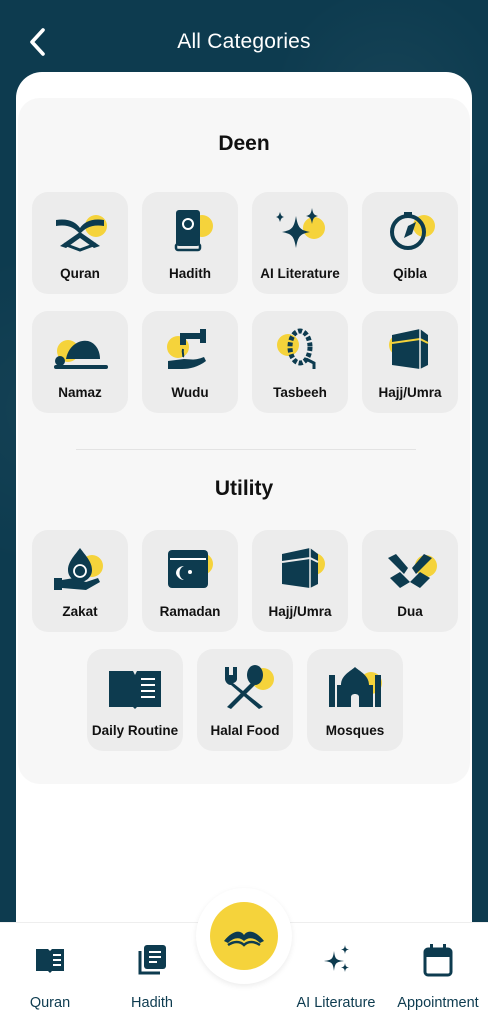 This screenshot has height=1024, width=488. Describe the element at coordinates (80, 349) in the screenshot. I see `prostration-icon` at that location.